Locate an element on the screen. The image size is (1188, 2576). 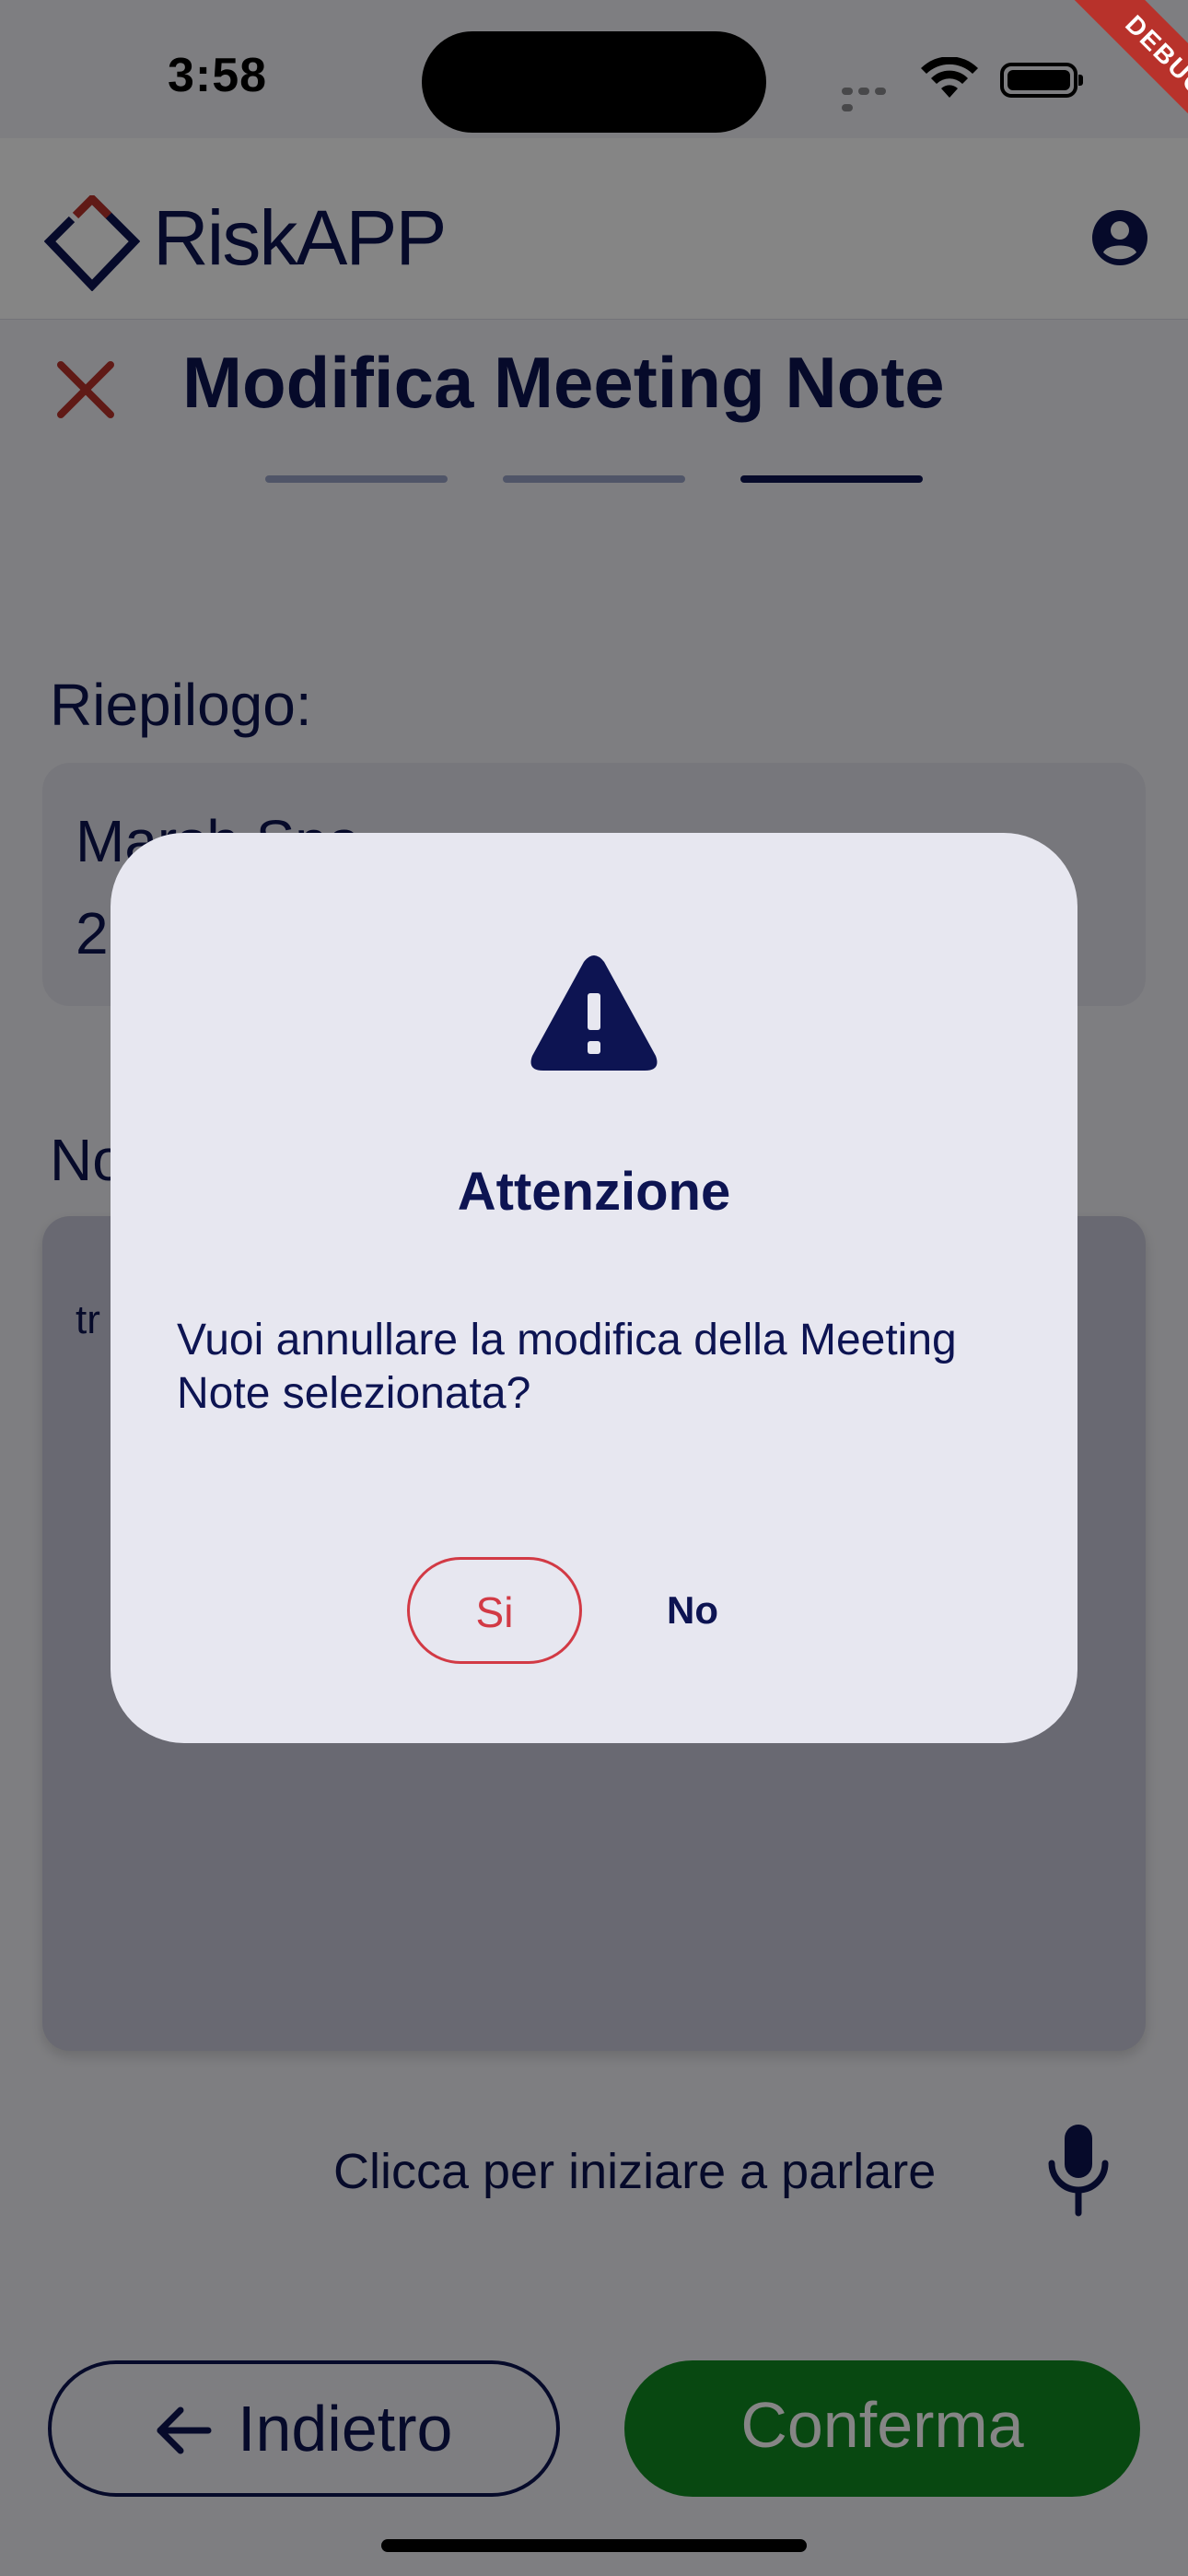
yes-button-label: Si is located at coordinates (494, 1612).